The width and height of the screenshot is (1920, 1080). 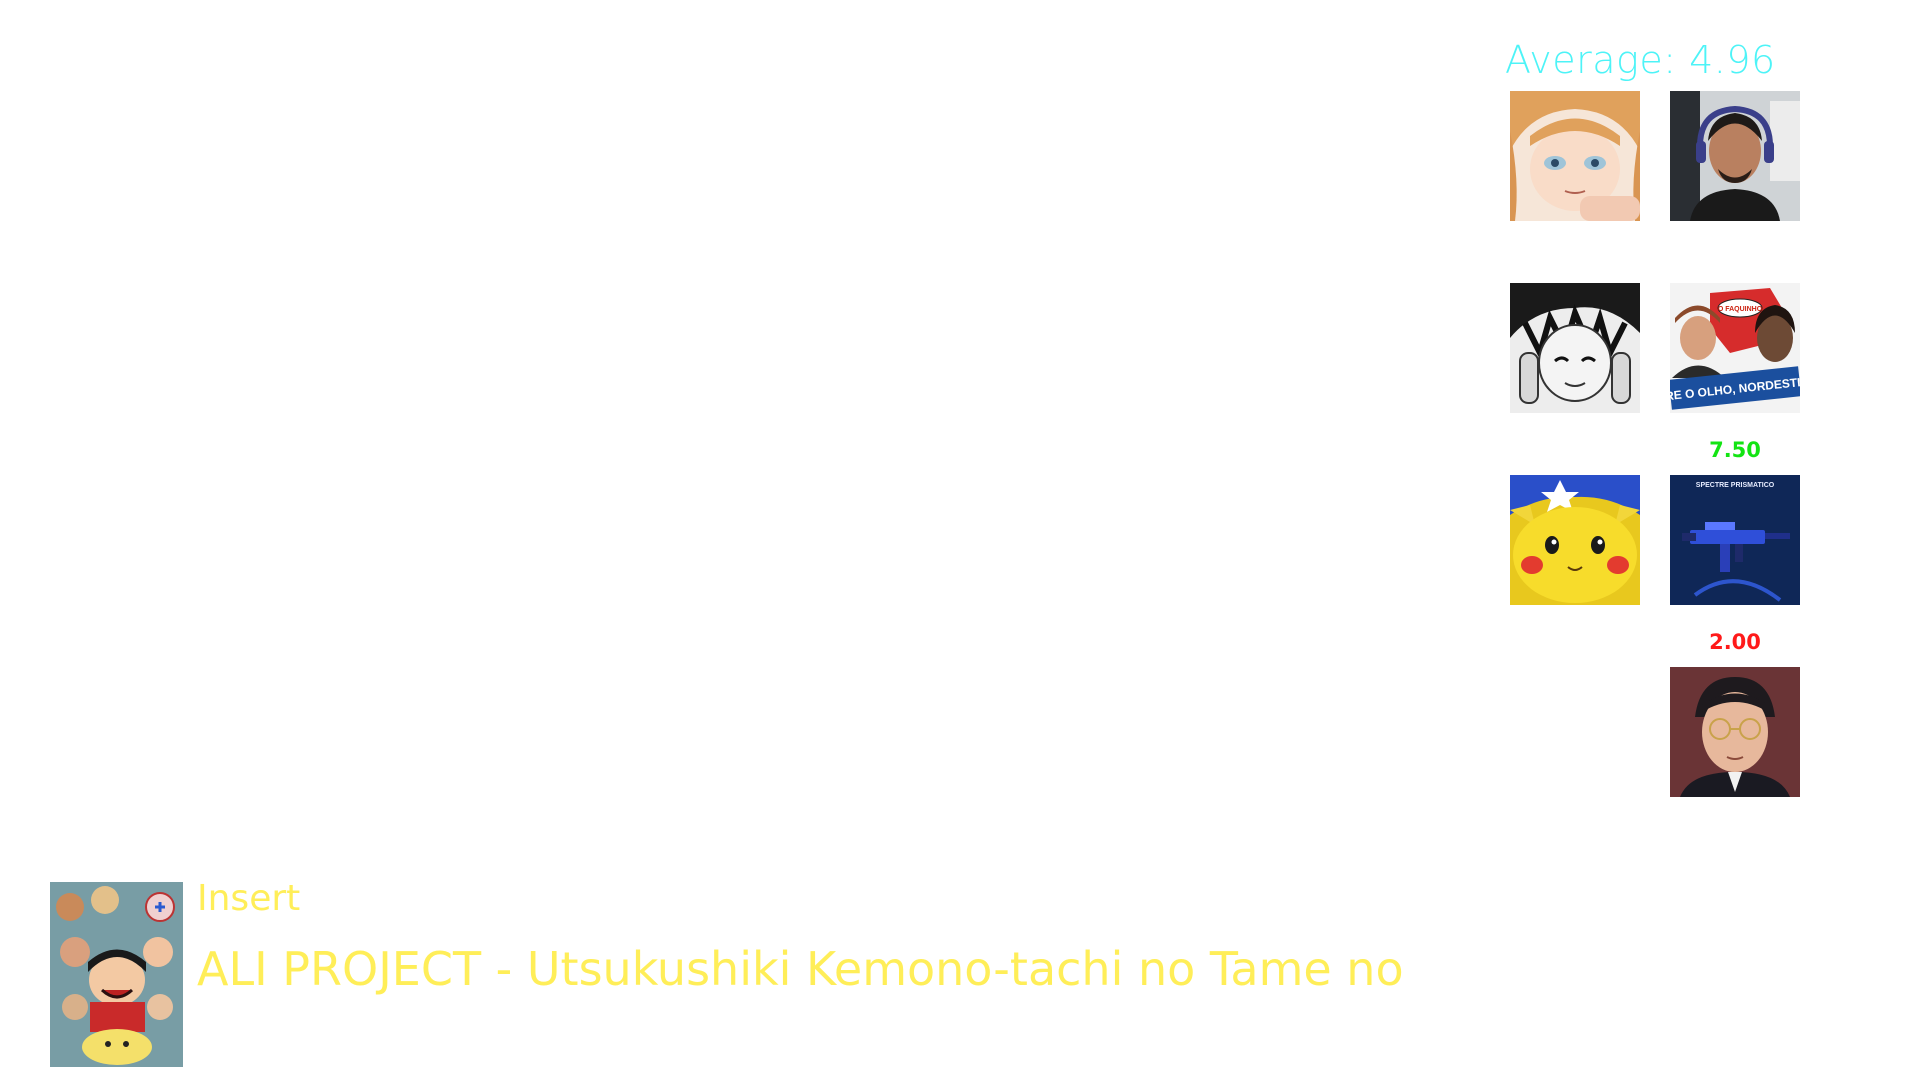 What do you see at coordinates (1735, 450) in the screenshot?
I see `voter-score-high: 7.50` at bounding box center [1735, 450].